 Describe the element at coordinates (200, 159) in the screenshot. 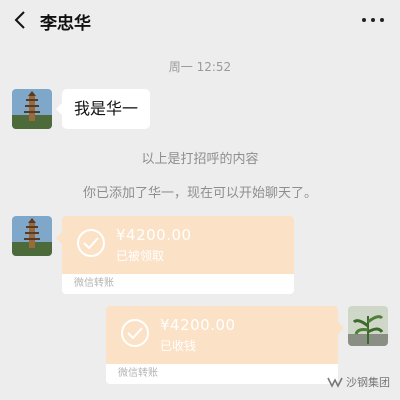

I see `system-message: 以上是打招呼的内容` at that location.